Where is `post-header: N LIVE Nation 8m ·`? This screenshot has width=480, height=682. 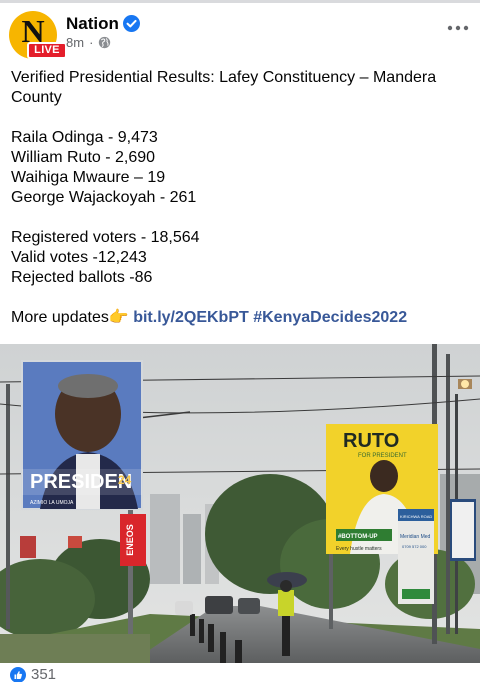
post-header: N LIVE Nation 8m · is located at coordinates (240, 33).